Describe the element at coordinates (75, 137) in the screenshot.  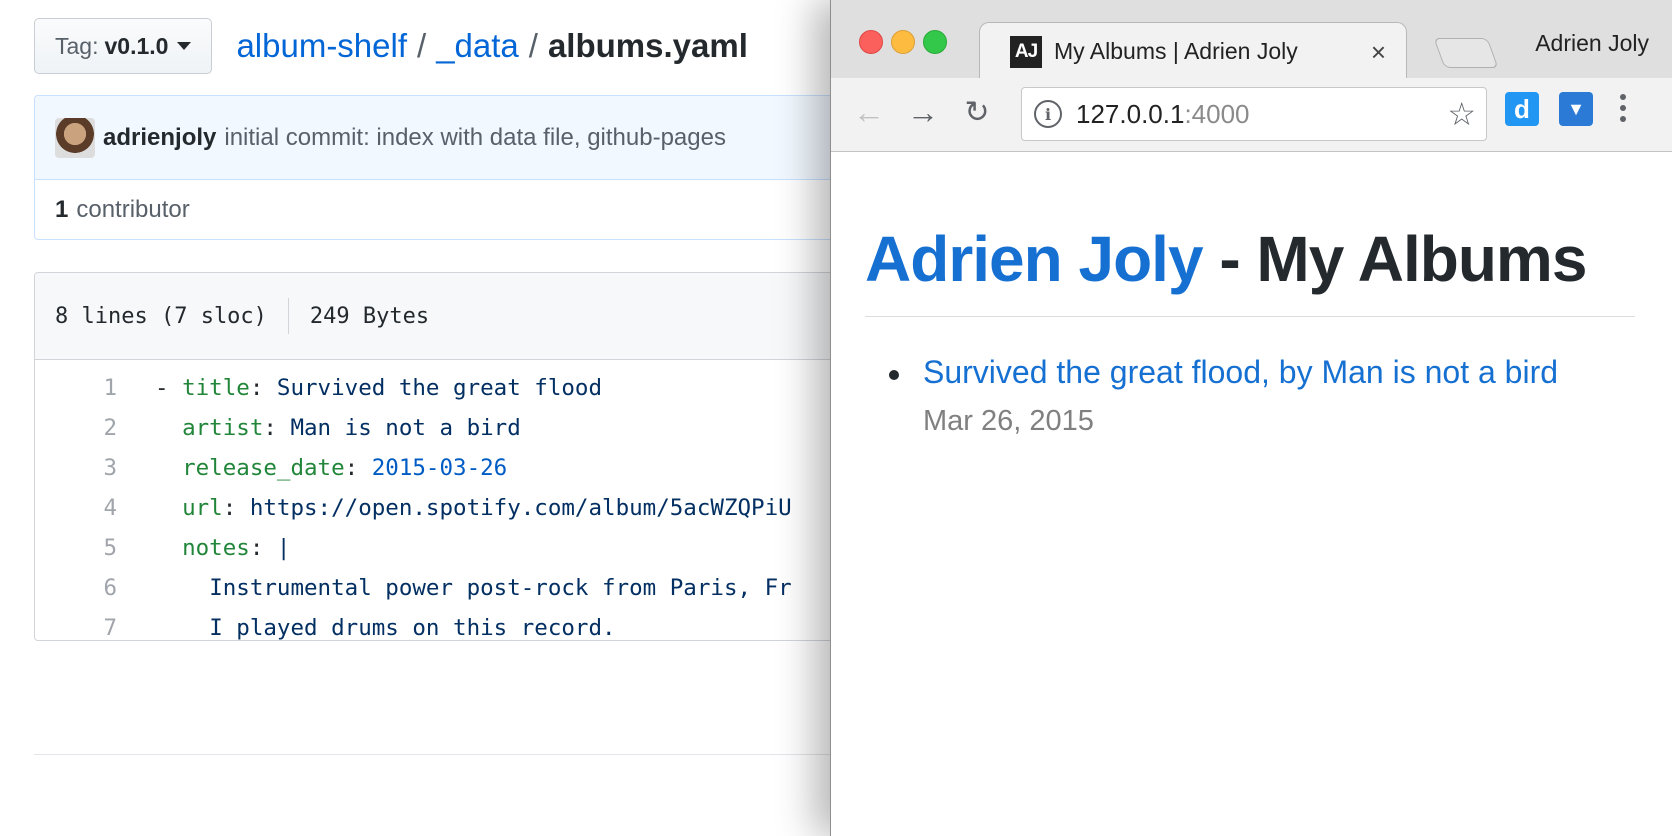
I see `avatar` at that location.